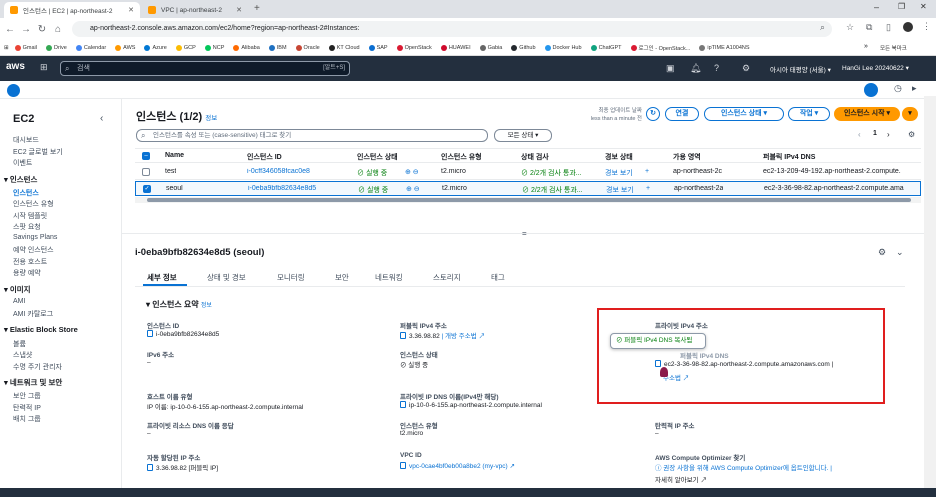 This screenshot has width=936, height=497. I want to click on connect-button: 연결, so click(682, 114).